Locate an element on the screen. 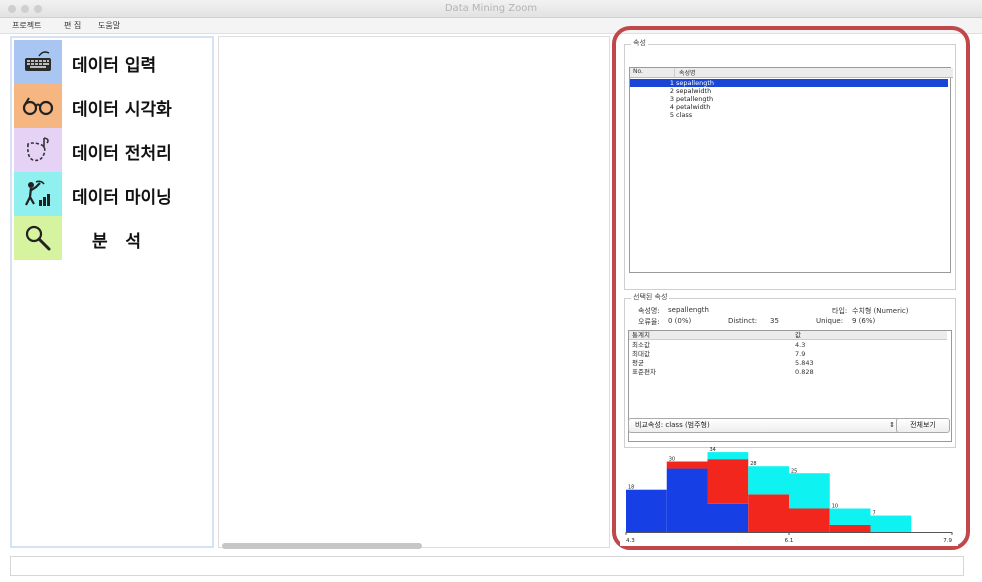 The image size is (982, 582). glasses-icon is located at coordinates (38, 106).